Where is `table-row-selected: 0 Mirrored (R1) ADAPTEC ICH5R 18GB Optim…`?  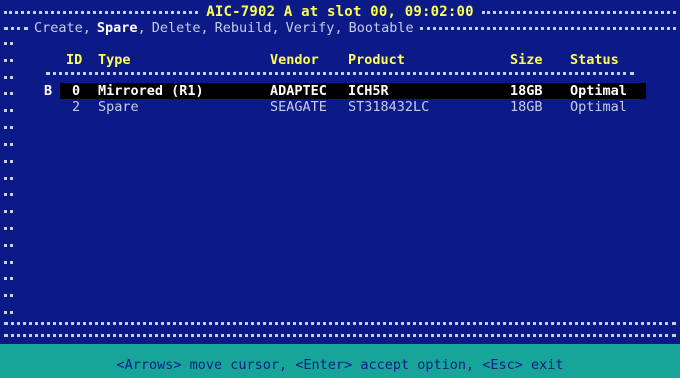 table-row-selected: 0 Mirrored (R1) ADAPTEC ICH5R 18GB Optim… is located at coordinates (353, 91).